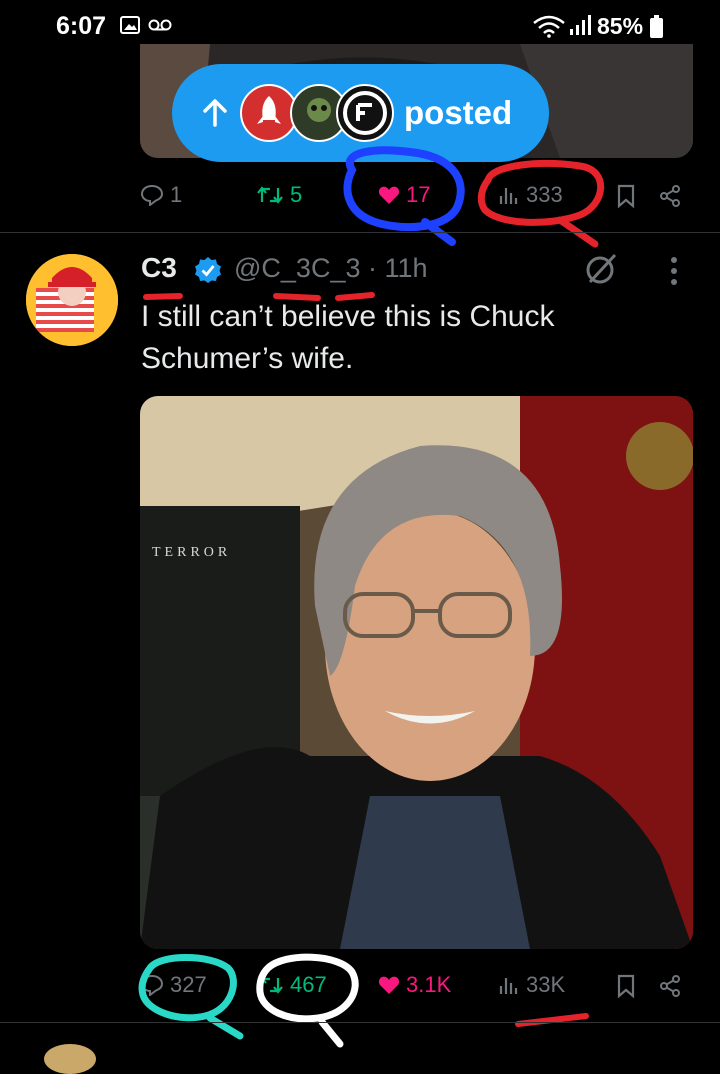 The image size is (720, 1074). What do you see at coordinates (187, 988) in the screenshot?
I see `annotation-circle-replies` at bounding box center [187, 988].